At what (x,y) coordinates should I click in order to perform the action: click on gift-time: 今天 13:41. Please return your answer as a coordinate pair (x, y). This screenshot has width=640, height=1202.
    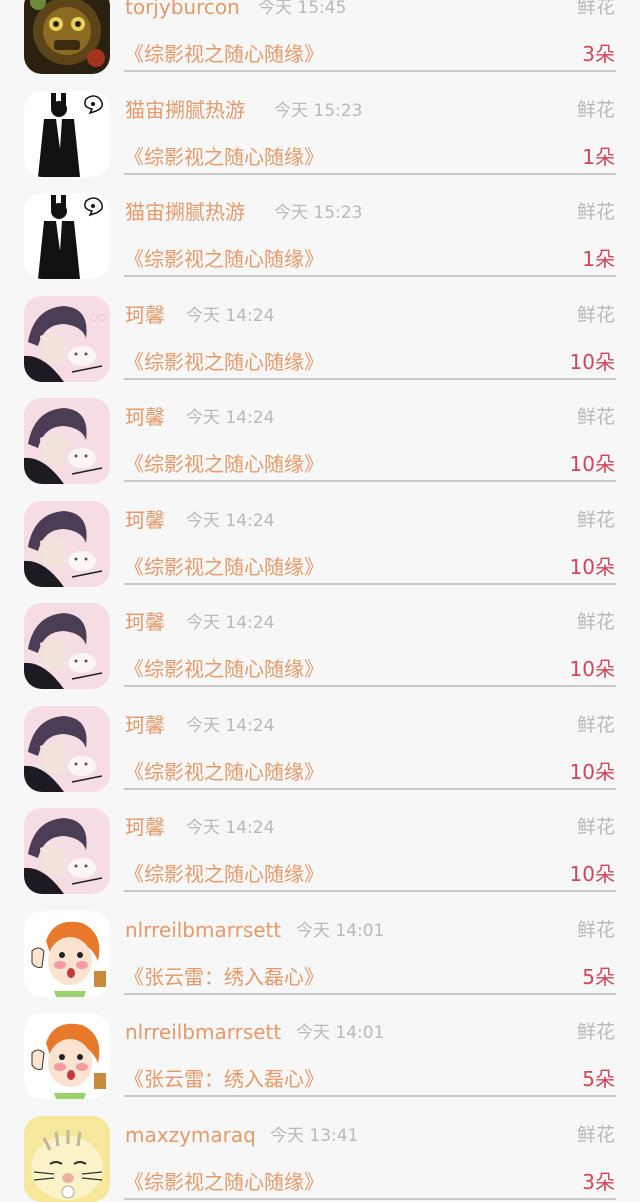
    Looking at the image, I should click on (314, 1135).